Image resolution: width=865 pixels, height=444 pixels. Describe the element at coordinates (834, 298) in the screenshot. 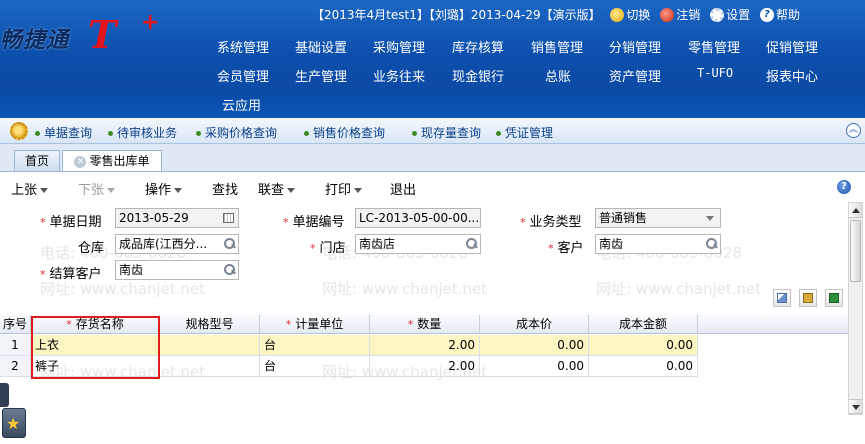

I see `excel-export-icon` at that location.